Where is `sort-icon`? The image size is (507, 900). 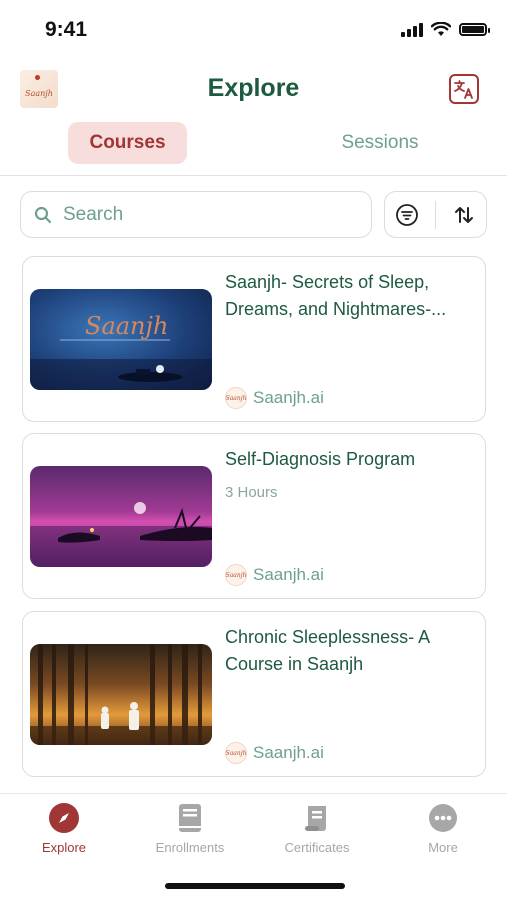 sort-icon is located at coordinates (464, 214).